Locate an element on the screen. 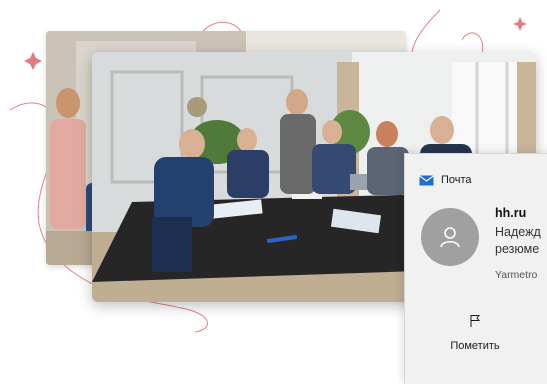  sender-name: hh.ru is located at coordinates (511, 213).